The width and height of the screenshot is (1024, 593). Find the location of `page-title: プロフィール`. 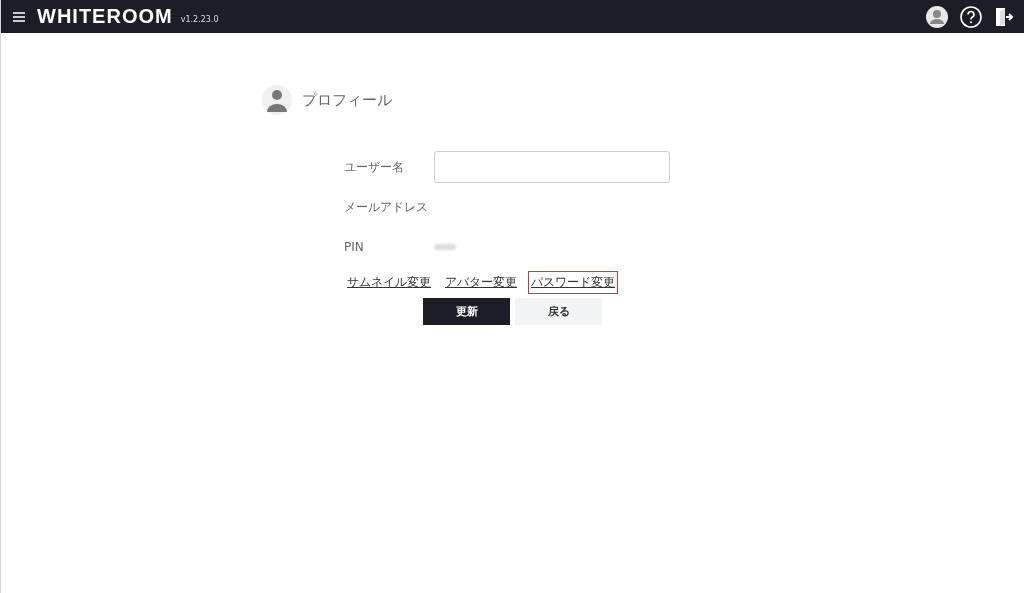

page-title: プロフィール is located at coordinates (347, 100).